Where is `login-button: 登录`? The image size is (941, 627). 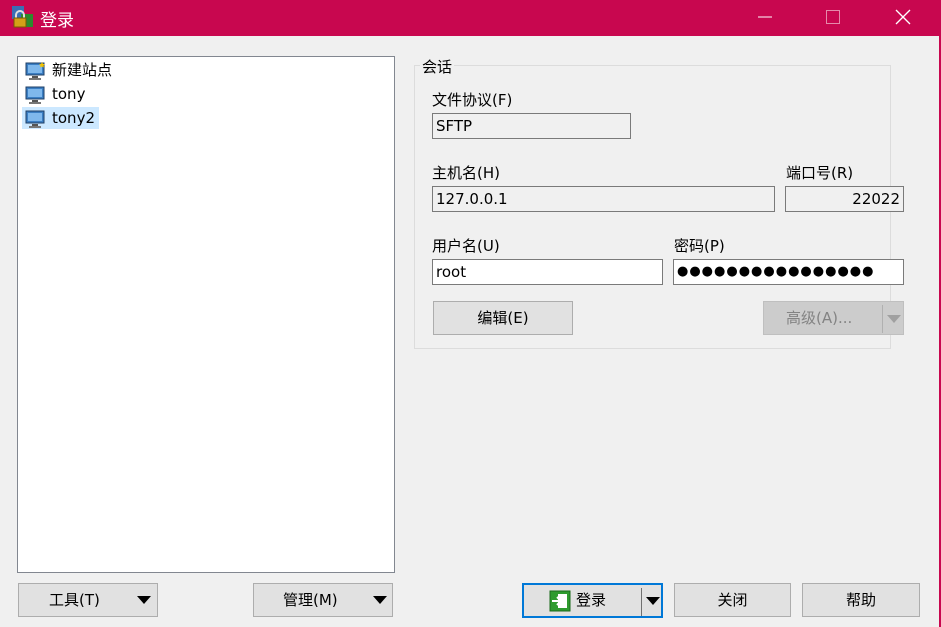
login-button: 登录 is located at coordinates (592, 600).